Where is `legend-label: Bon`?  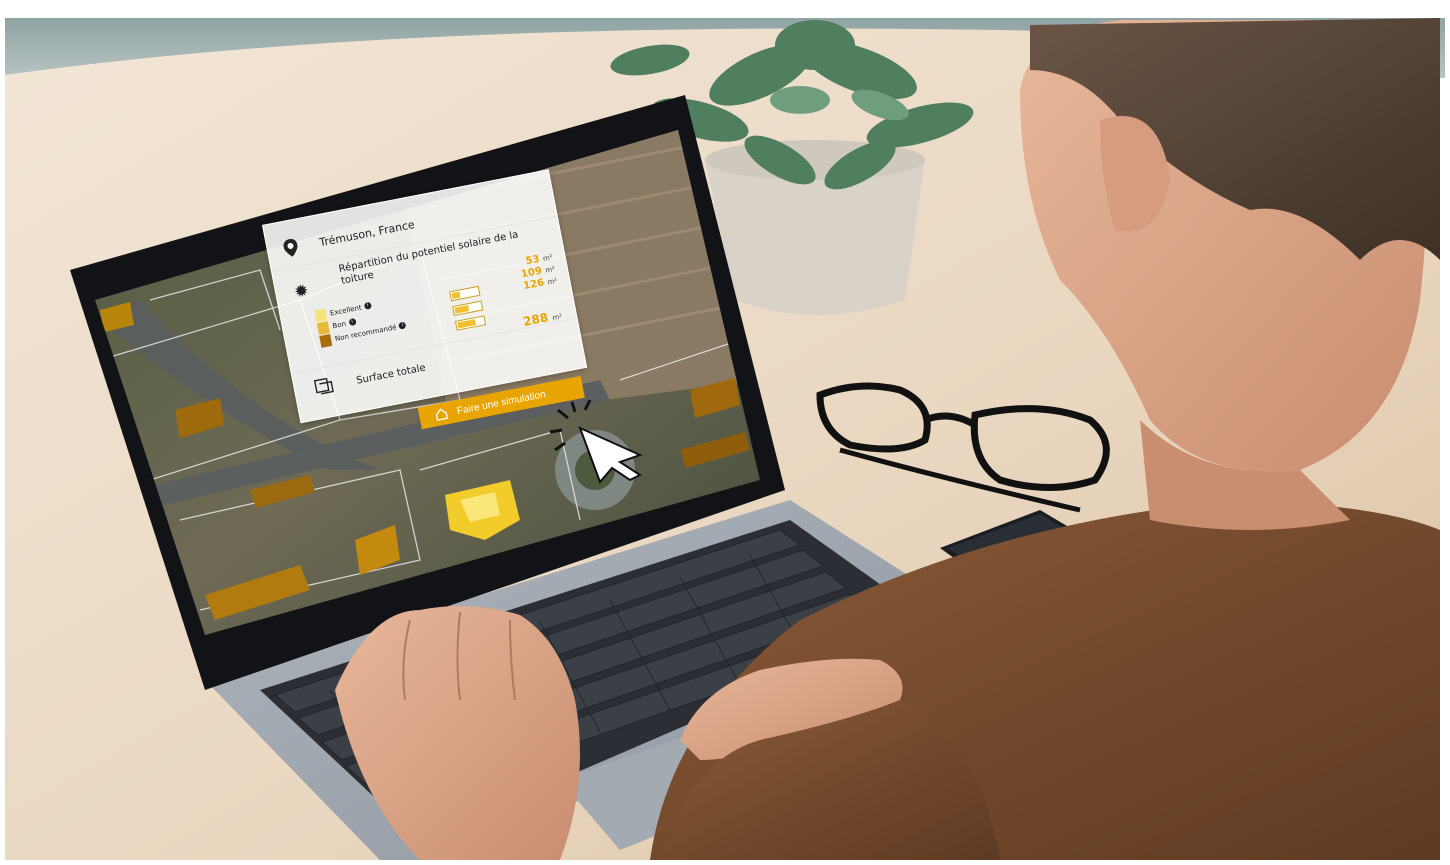 legend-label: Bon is located at coordinates (339, 324).